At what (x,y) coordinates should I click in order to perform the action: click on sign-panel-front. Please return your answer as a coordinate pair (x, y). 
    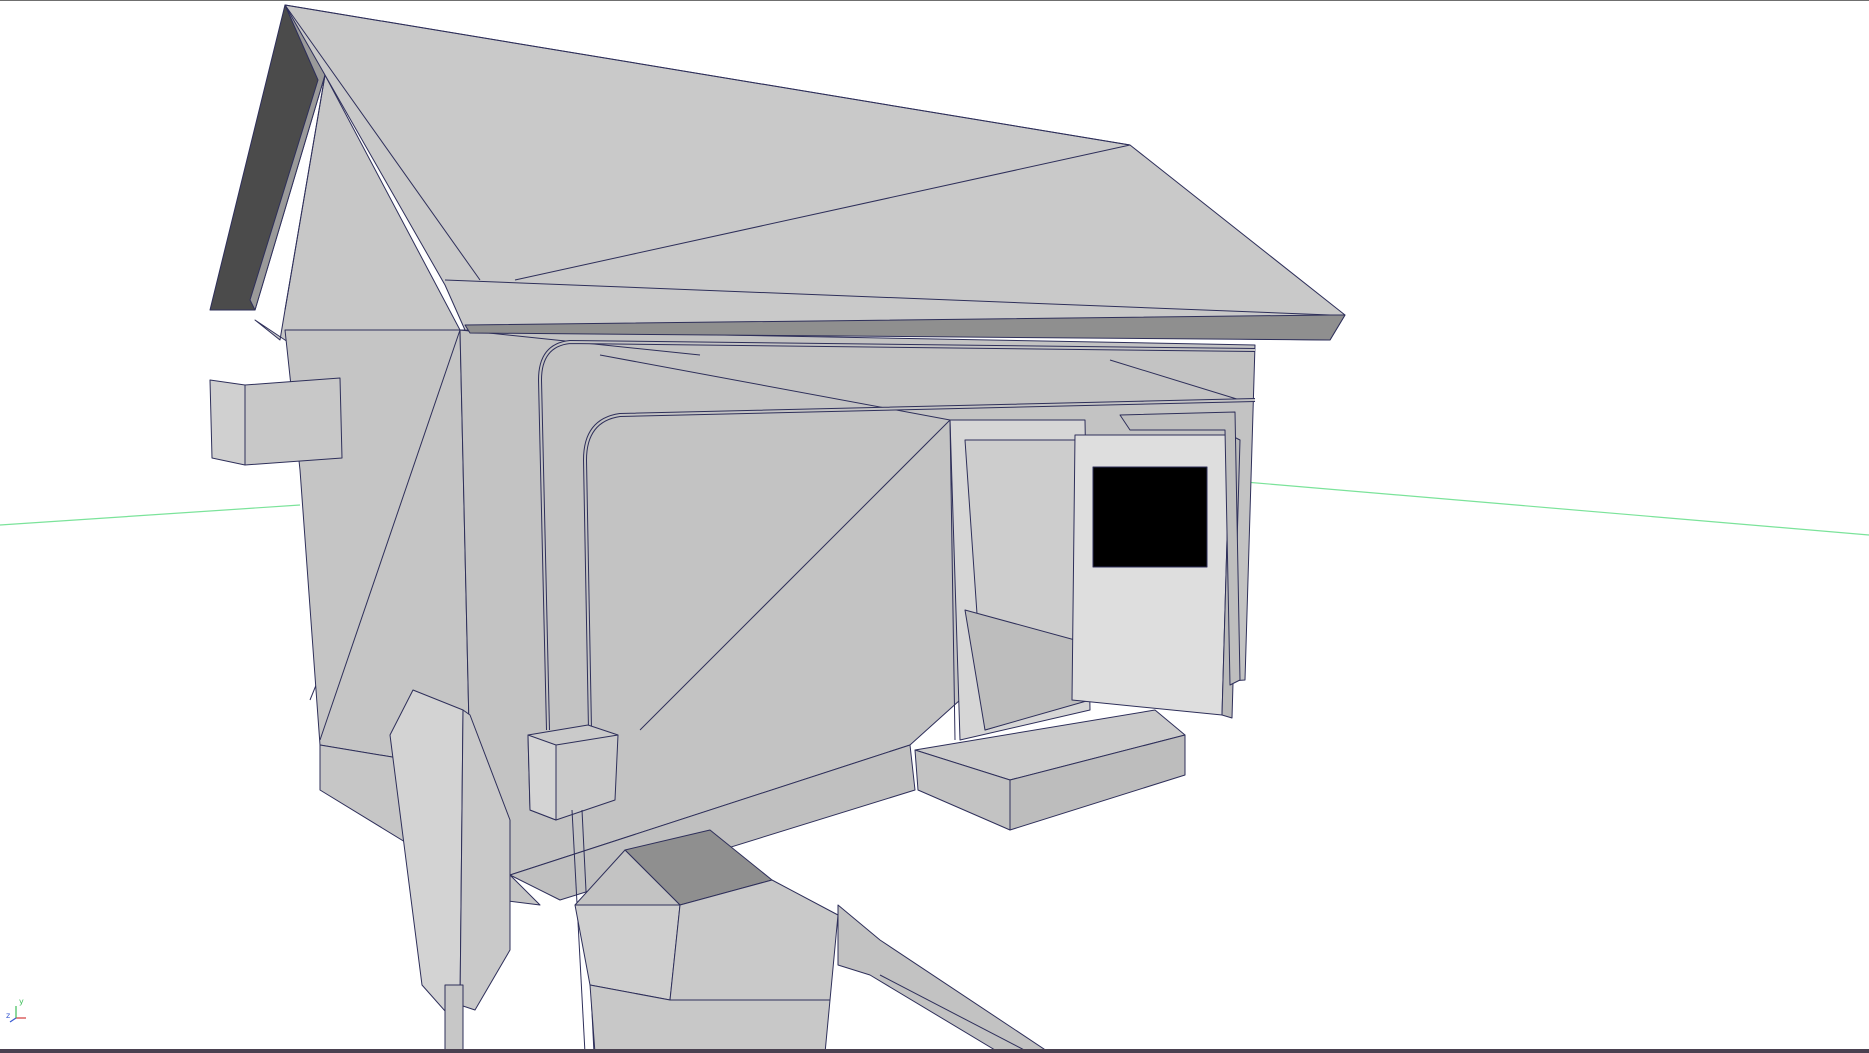
    Looking at the image, I should click on (426, 855).